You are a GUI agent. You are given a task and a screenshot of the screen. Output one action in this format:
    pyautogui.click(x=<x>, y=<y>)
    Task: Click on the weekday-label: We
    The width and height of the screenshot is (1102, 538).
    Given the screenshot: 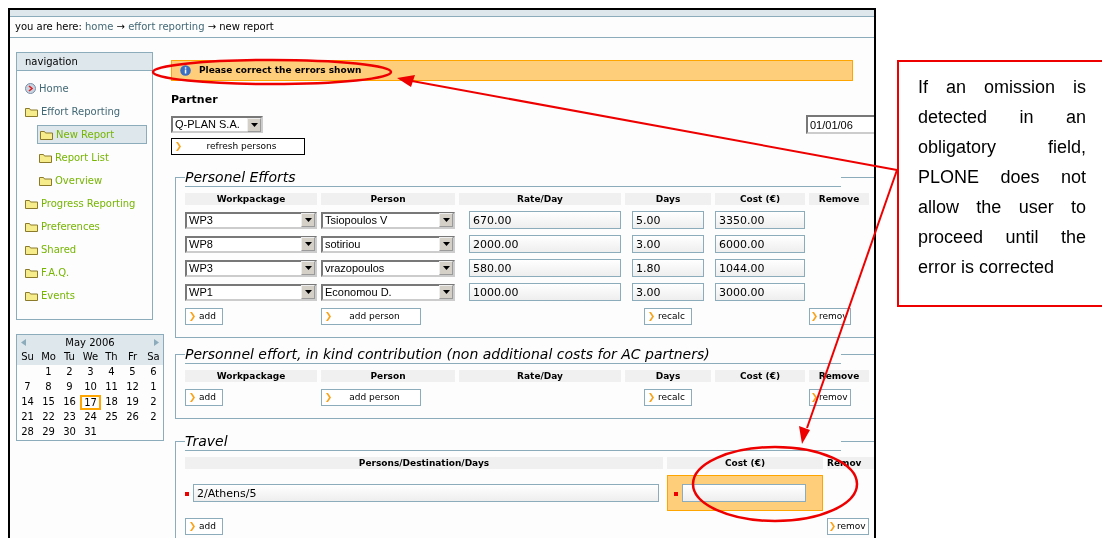 What is the action you would take?
    pyautogui.click(x=90, y=357)
    